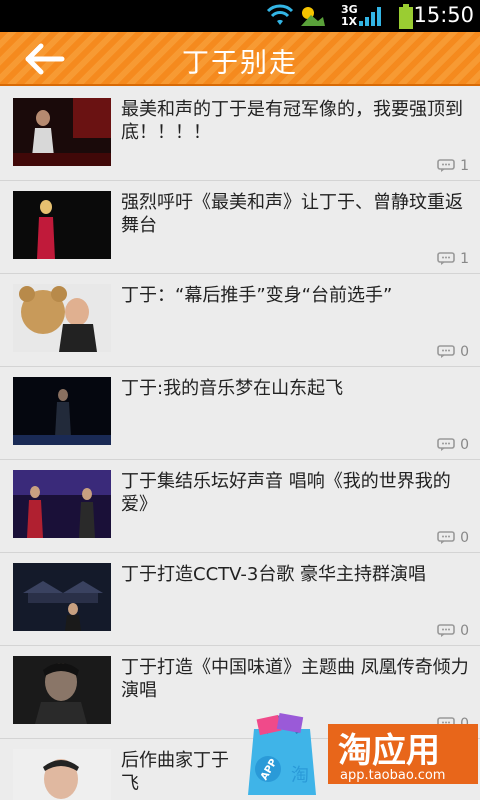 This screenshot has height=800, width=480. I want to click on status-time: 15:50, so click(443, 15).